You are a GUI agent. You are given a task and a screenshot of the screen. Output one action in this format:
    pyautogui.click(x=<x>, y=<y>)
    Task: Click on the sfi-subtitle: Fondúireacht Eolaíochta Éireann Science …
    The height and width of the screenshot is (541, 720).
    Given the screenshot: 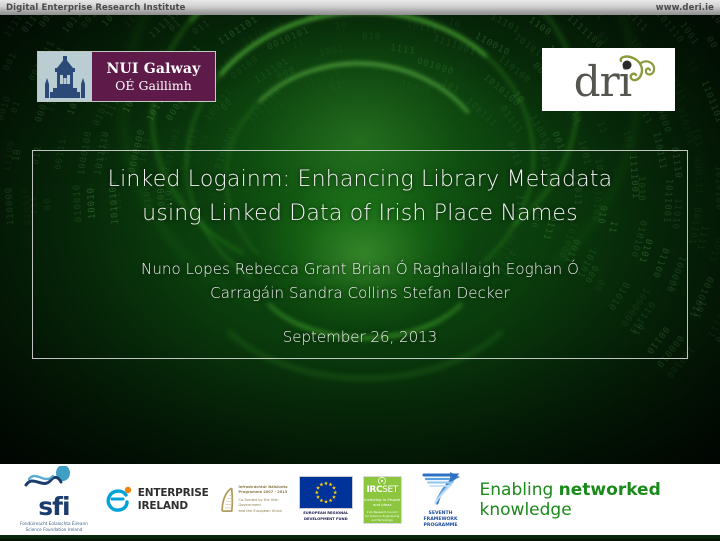 What is the action you would take?
    pyautogui.click(x=54, y=527)
    